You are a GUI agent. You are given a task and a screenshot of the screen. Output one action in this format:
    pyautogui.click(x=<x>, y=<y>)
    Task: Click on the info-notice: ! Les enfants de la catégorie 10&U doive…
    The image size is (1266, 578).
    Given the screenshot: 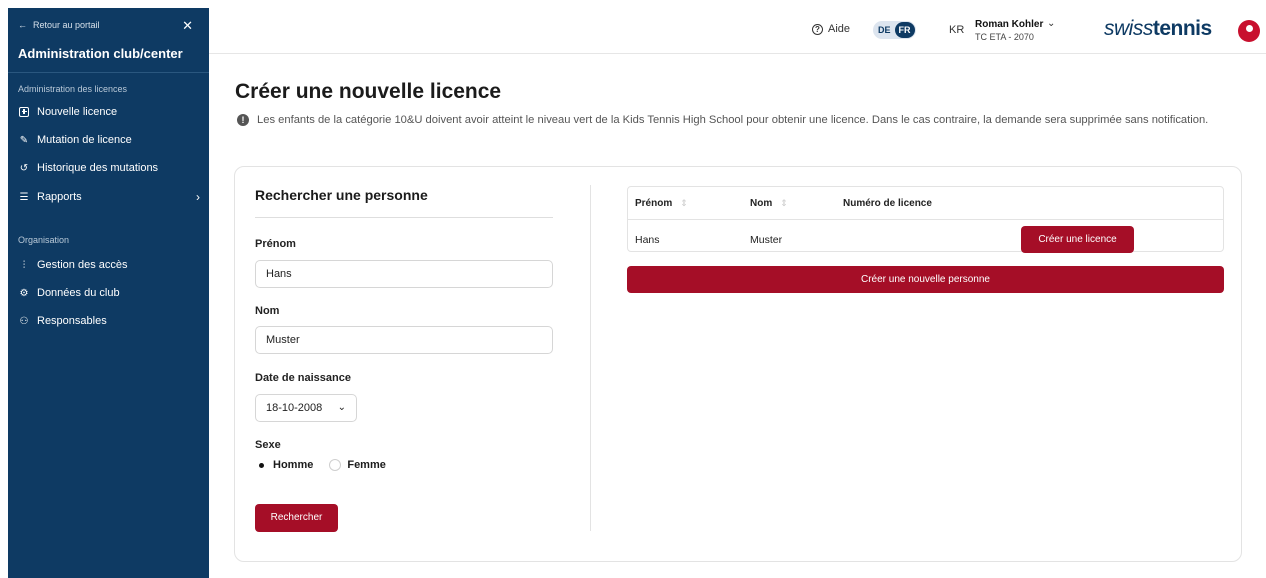 What is the action you would take?
    pyautogui.click(x=742, y=120)
    